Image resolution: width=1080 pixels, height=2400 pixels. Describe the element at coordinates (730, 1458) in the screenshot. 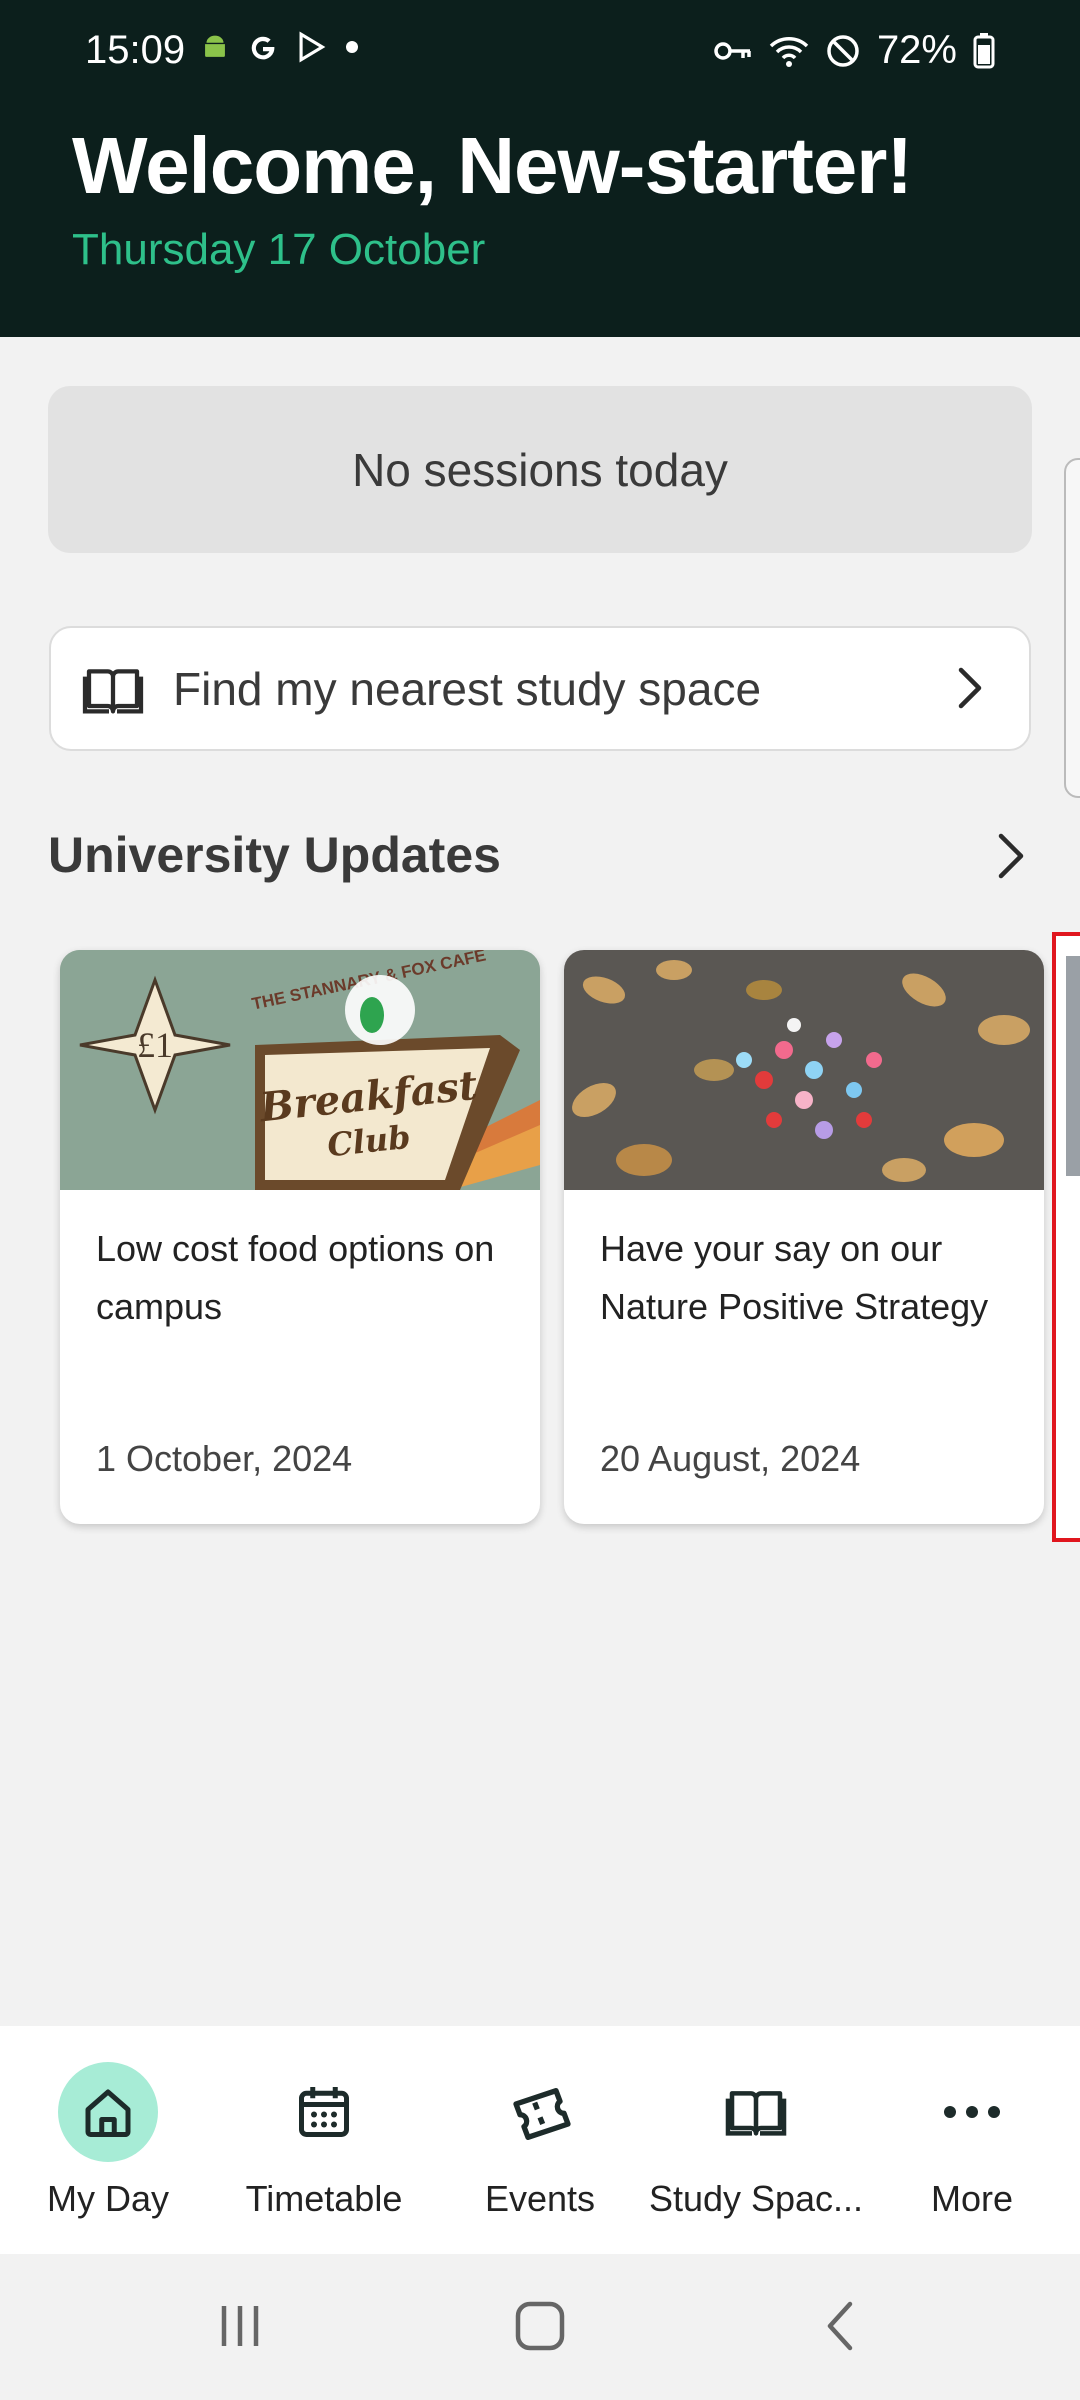

I see `update-card-date: 20 August, 2024` at that location.